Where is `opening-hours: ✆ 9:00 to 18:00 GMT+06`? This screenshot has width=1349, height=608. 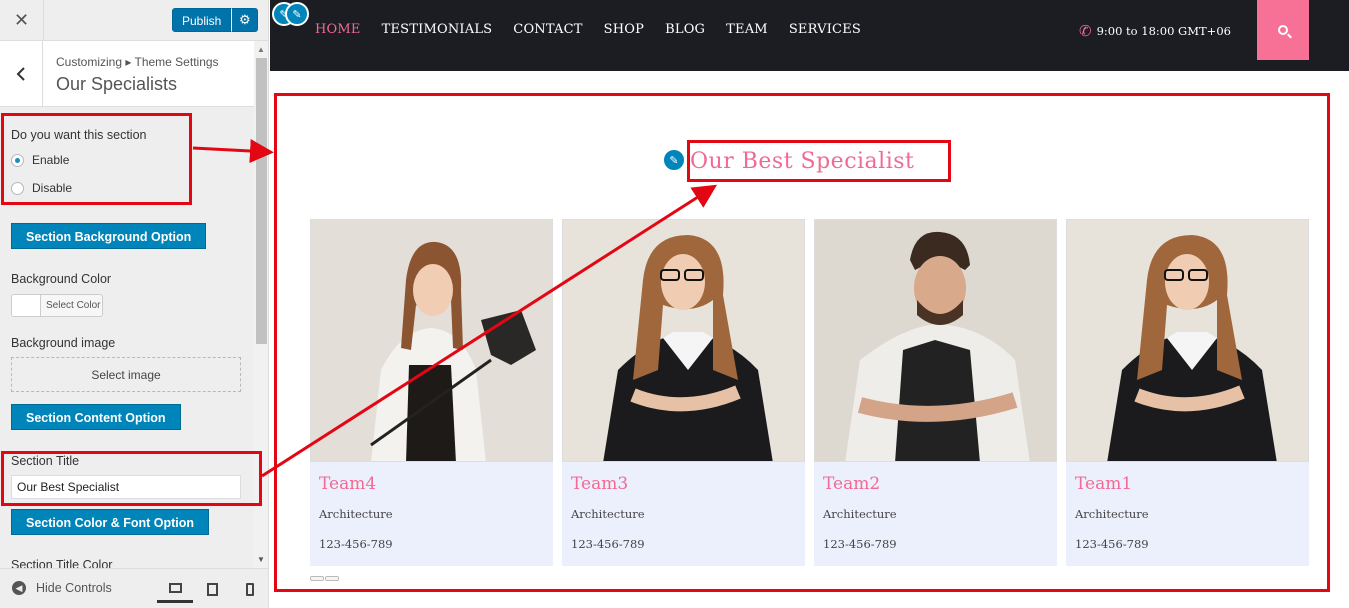 opening-hours: ✆ 9:00 to 18:00 GMT+06 is located at coordinates (1155, 31).